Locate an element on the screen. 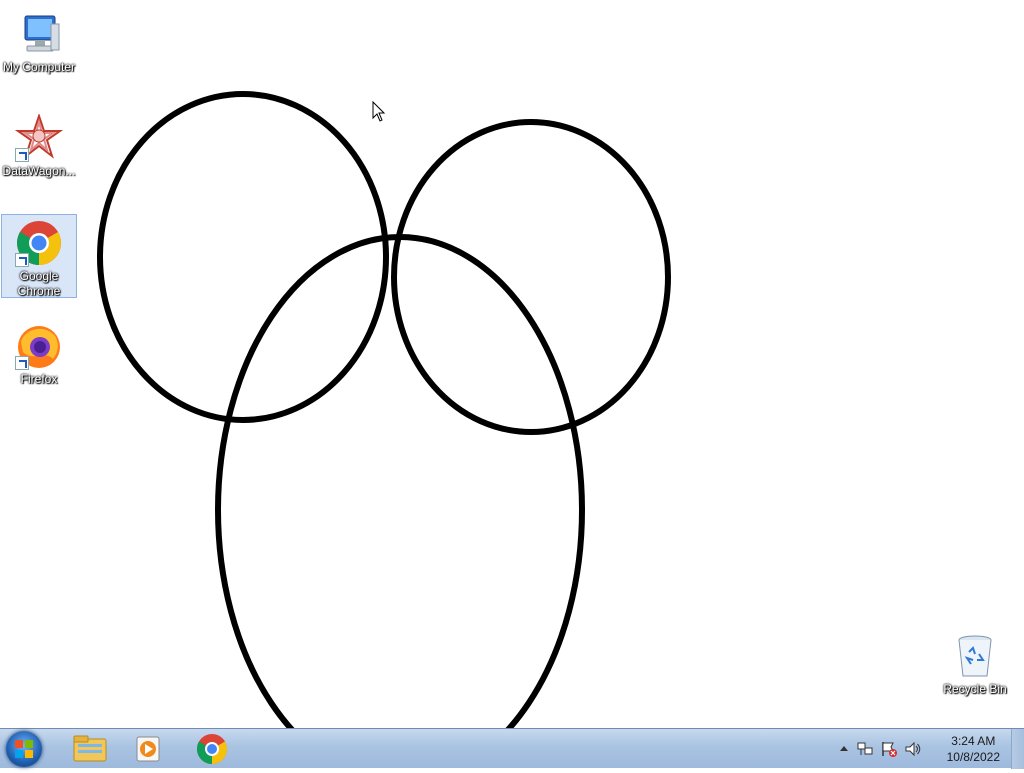 Image resolution: width=1024 pixels, height=773 pixels. start-button is located at coordinates (24, 749).